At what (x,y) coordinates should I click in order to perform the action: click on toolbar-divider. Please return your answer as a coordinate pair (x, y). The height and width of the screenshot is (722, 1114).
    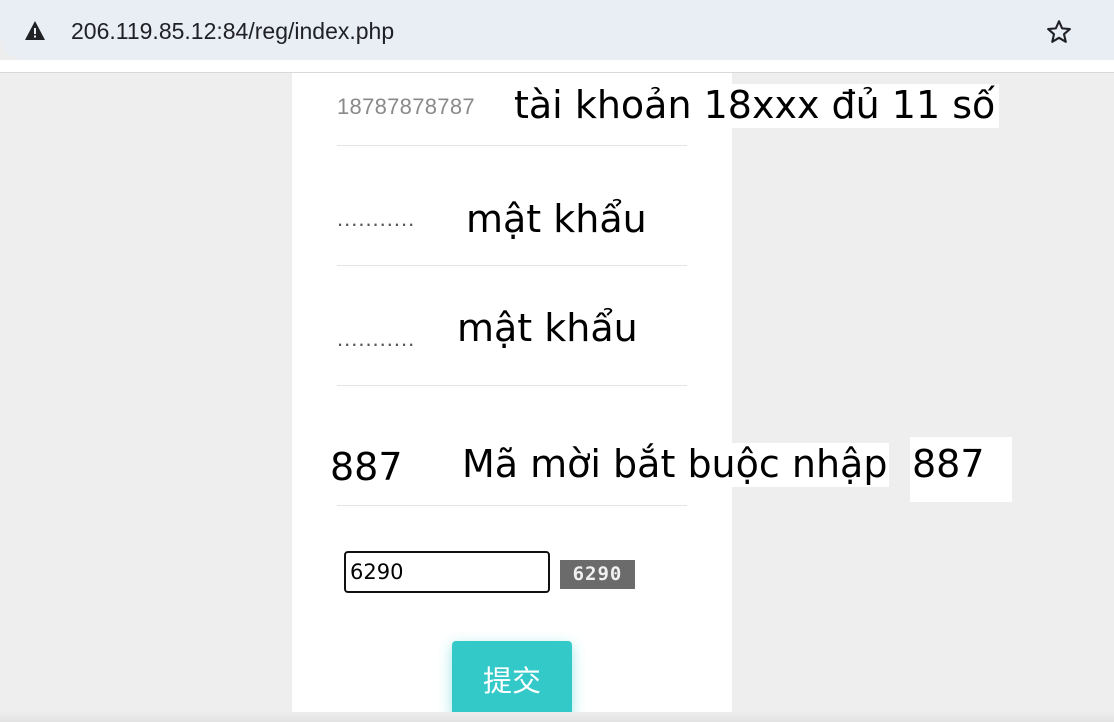
    Looking at the image, I should click on (557, 66).